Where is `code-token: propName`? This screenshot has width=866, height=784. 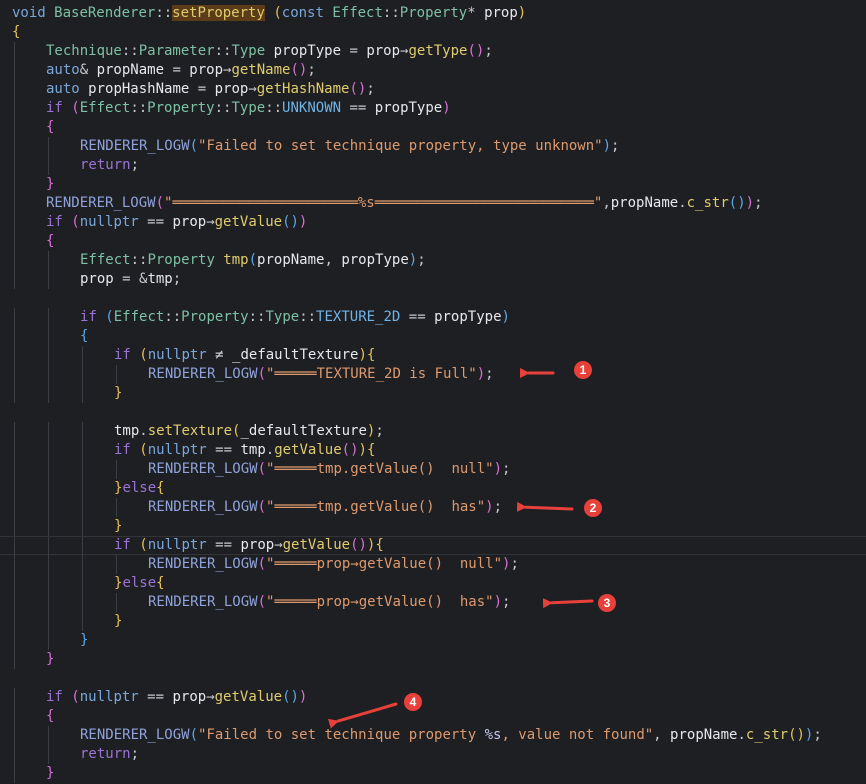 code-token: propName is located at coordinates (291, 260).